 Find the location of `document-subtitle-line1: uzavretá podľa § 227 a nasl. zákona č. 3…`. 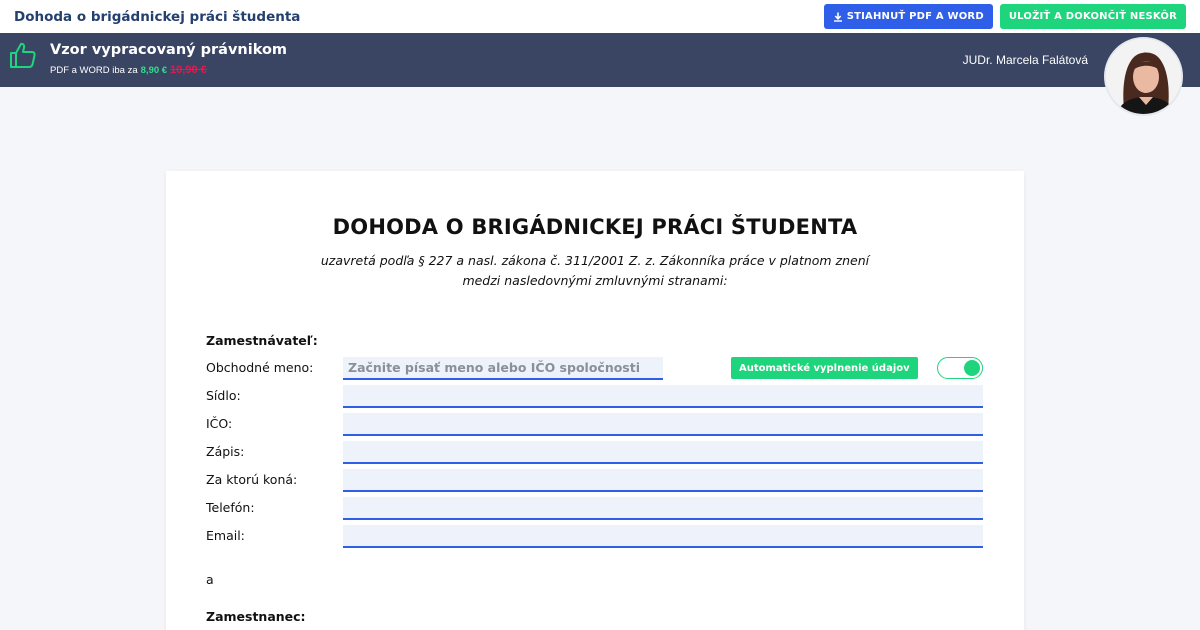

document-subtitle-line1: uzavretá podľa § 227 a nasl. zákona č. 3… is located at coordinates (595, 260).